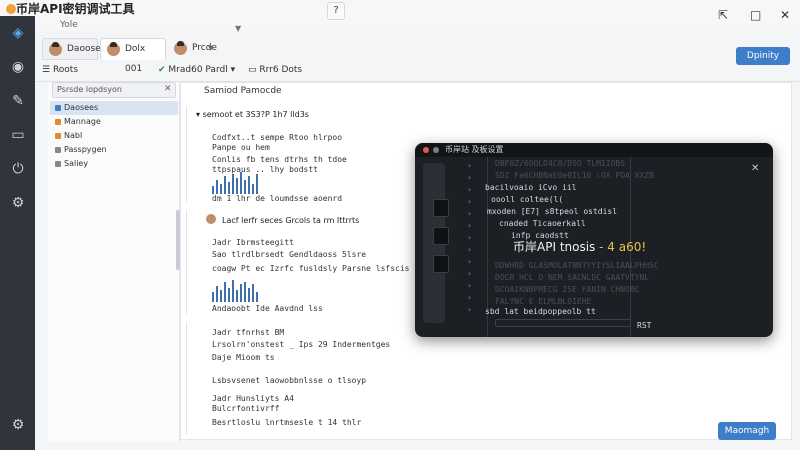 This screenshot has width=800, height=450. What do you see at coordinates (11, 9) in the screenshot?
I see `app-logo-icon` at bounding box center [11, 9].